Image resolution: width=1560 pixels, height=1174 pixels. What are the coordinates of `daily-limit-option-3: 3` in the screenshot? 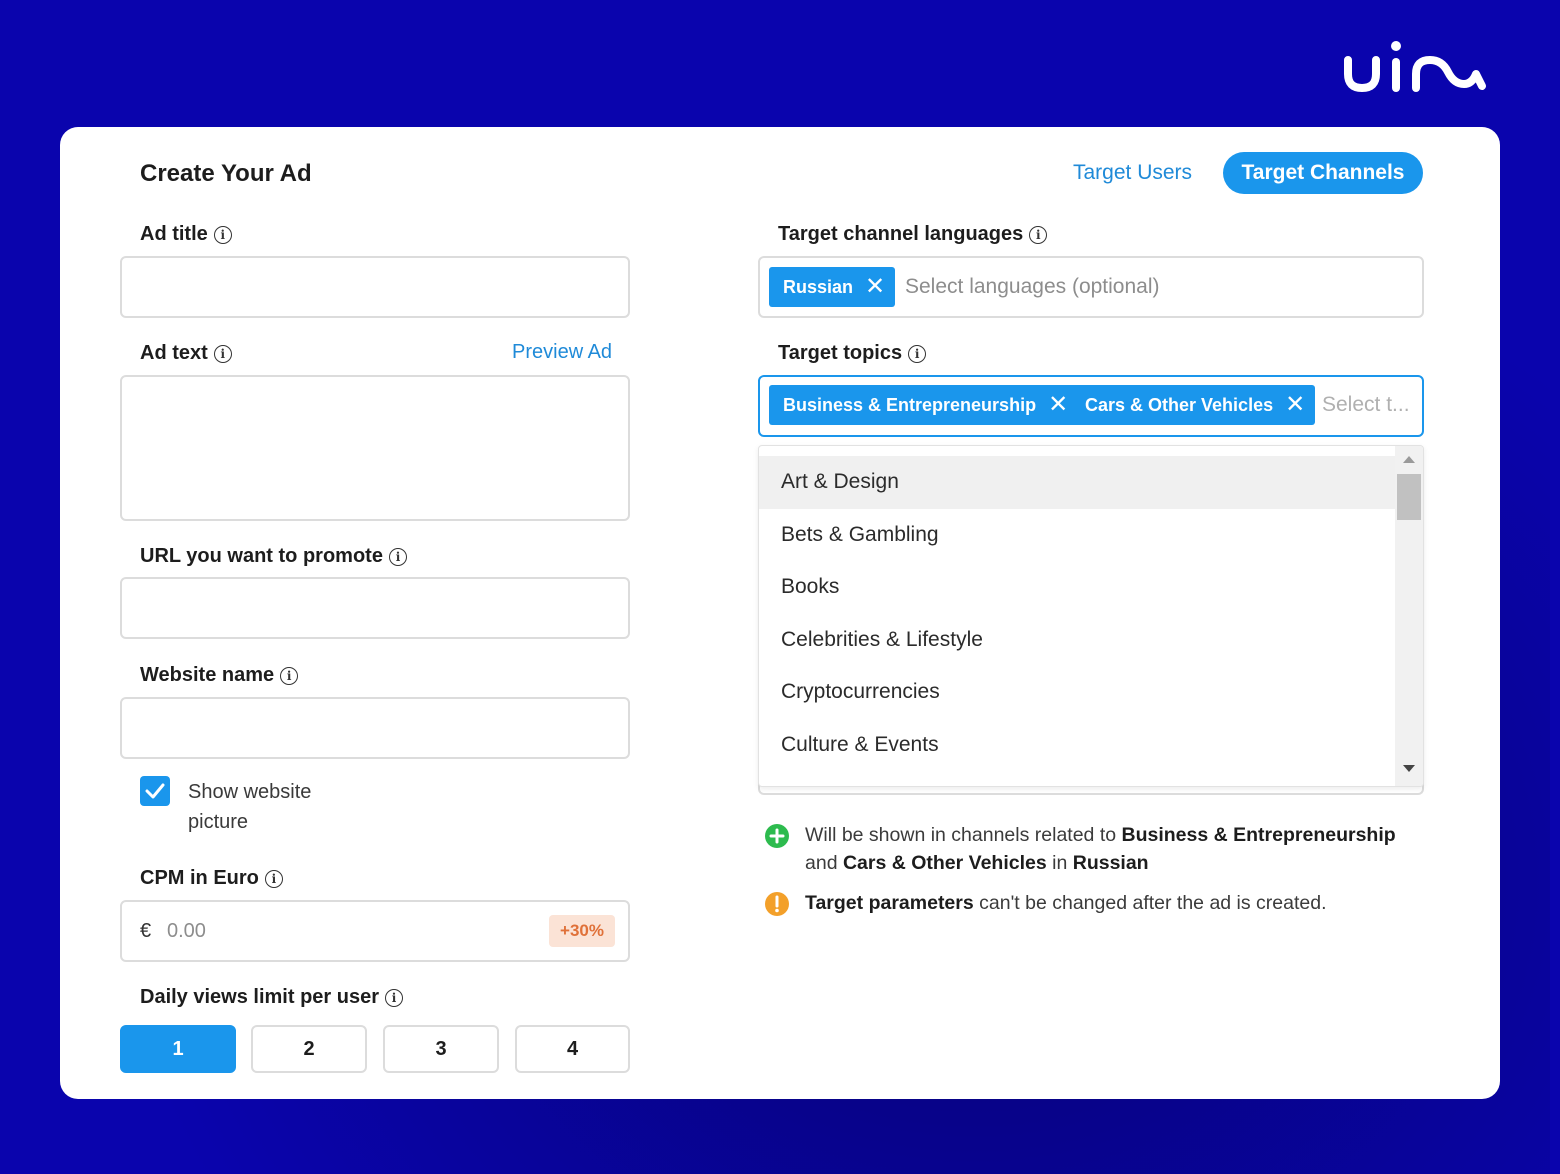 It's located at (441, 1049).